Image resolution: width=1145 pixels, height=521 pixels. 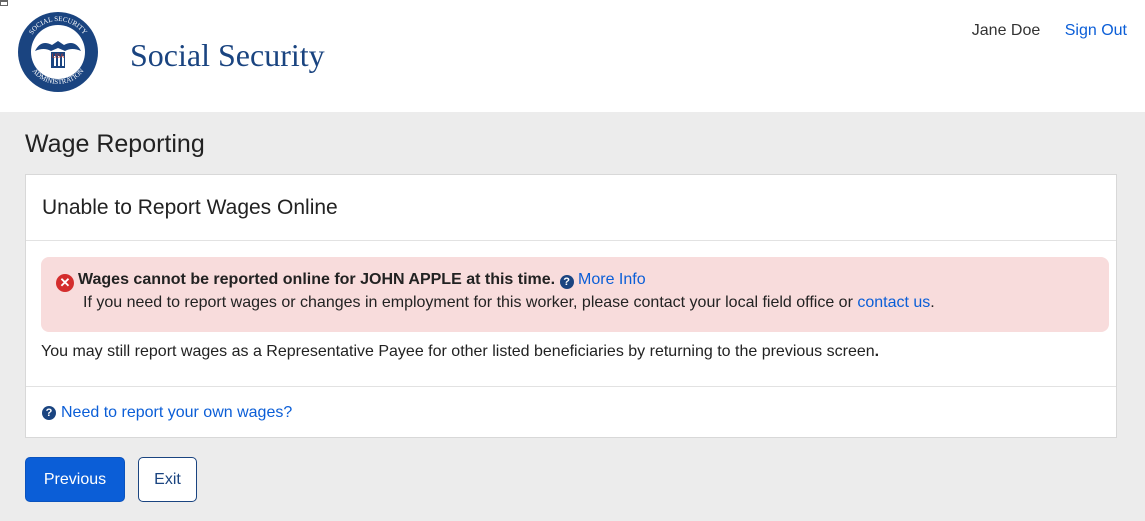 I want to click on own-wages-link: Need to report your own wages?, so click(x=176, y=413).